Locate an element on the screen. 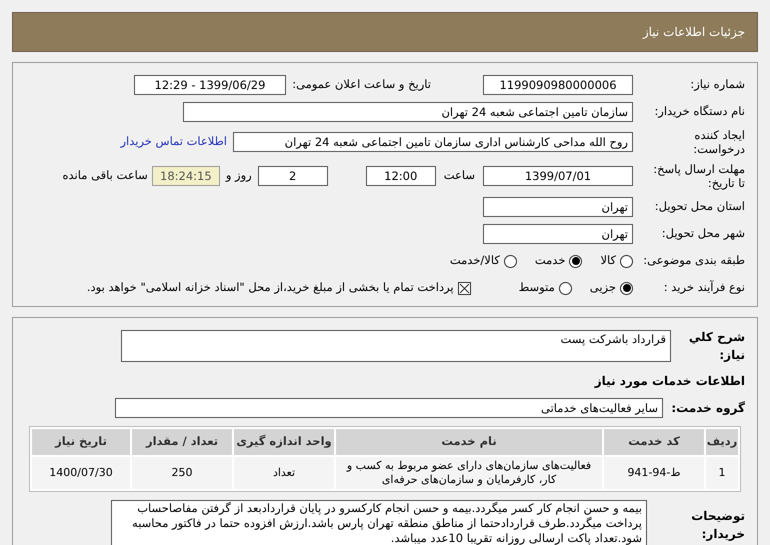  checkbox-label: پرداخت تمام یا بخشی از مبلغ خرید،از محل "اسناد خزانه اسلامی" خواهد بود. is located at coordinates (270, 287).